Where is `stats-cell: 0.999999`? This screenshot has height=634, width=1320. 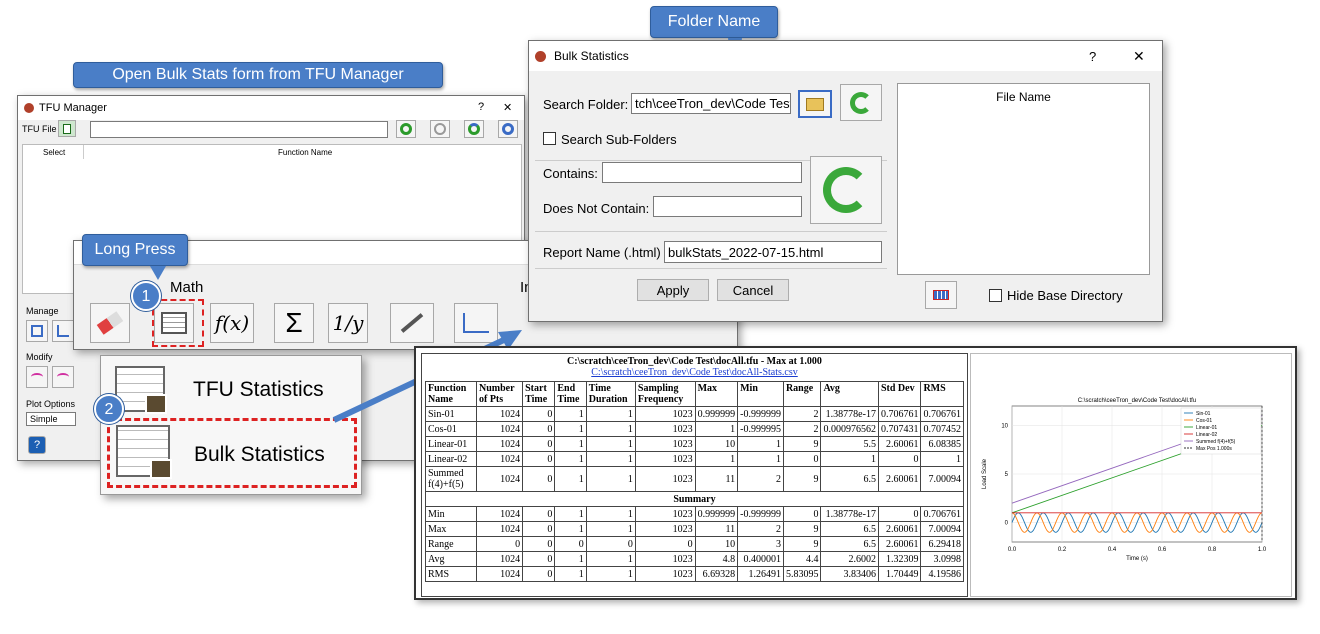 stats-cell: 0.999999 is located at coordinates (716, 514).